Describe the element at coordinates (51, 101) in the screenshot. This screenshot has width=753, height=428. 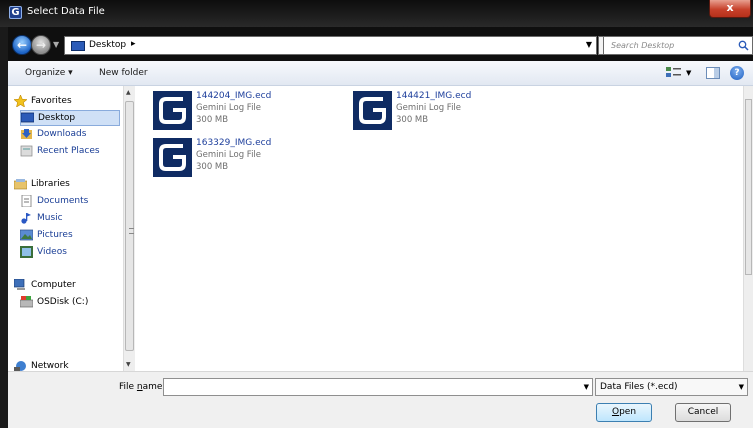
I see `sidebar-item-label: Favorites` at that location.